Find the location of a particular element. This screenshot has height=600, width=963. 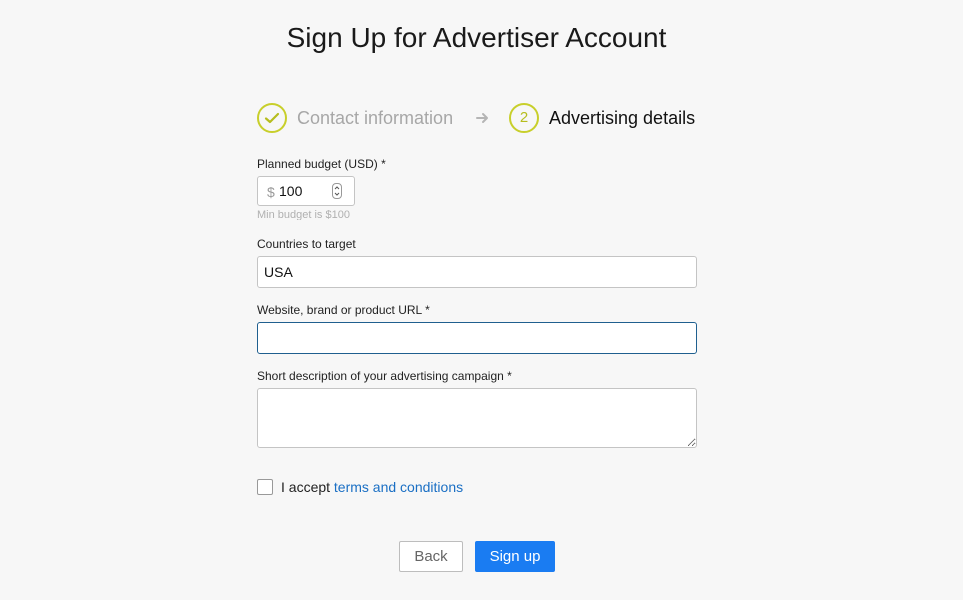

page-title: Sign Up for Advertiser Account is located at coordinates (476, 37).